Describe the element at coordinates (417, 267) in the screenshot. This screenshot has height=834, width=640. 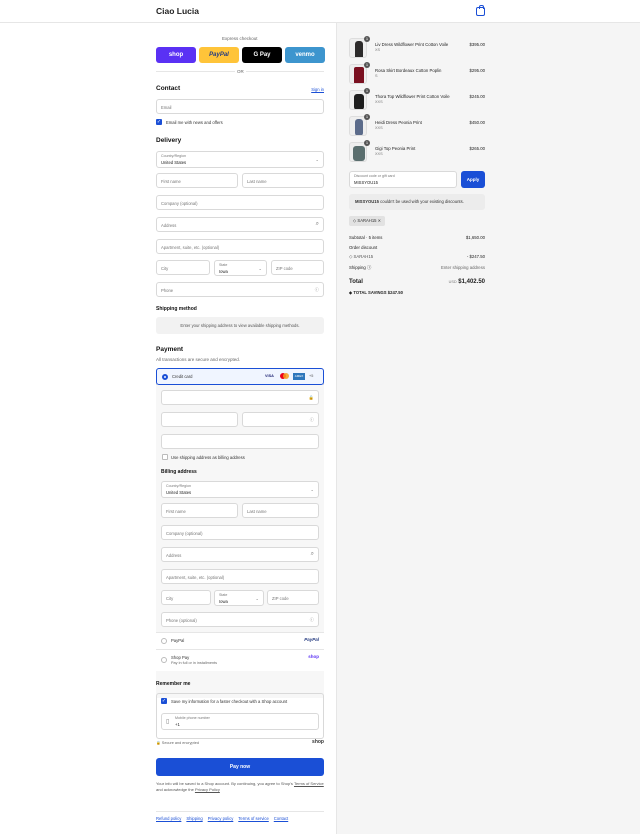
I see `shipping-row: Shipping ⓘ Enter shipping address` at that location.